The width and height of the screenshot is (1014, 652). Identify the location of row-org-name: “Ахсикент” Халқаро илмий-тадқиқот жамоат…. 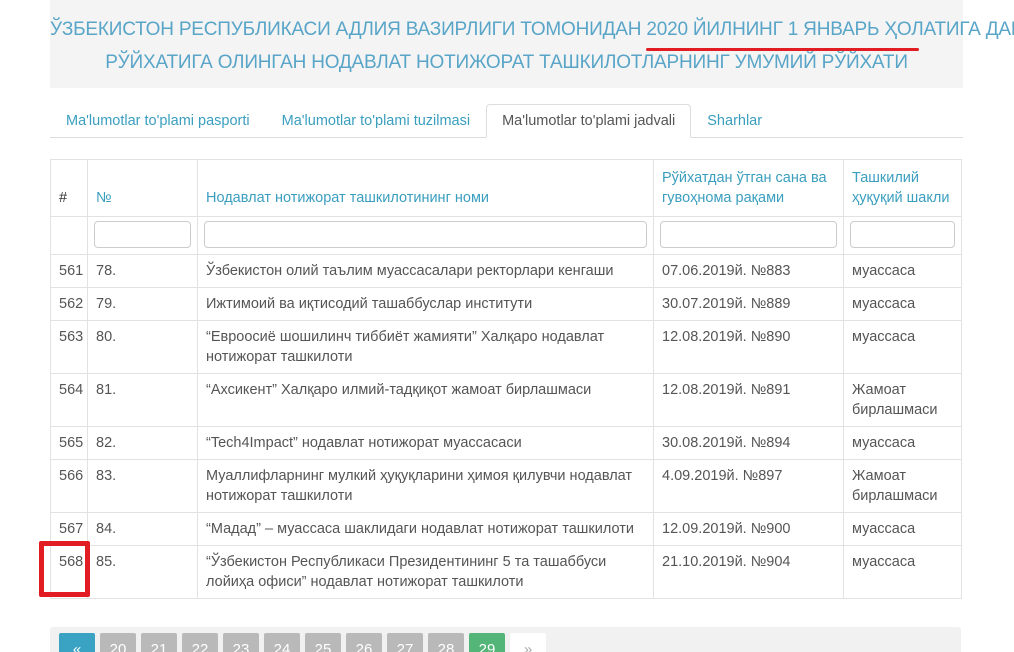
(425, 400).